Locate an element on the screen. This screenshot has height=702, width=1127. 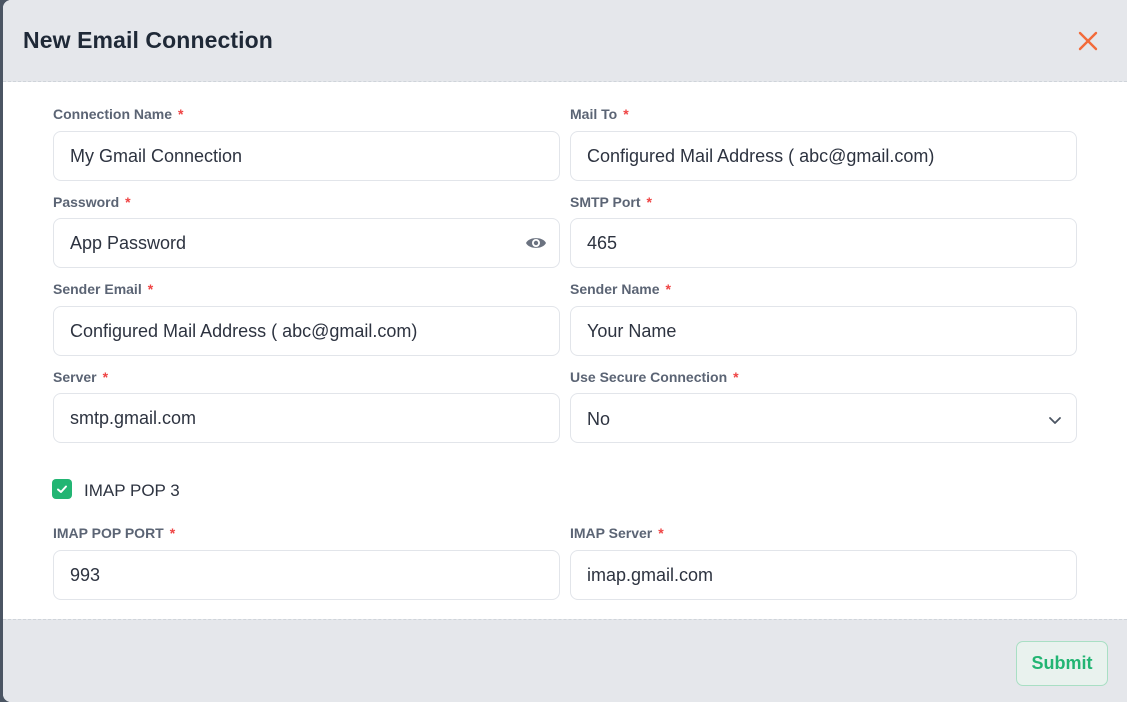
server-label: Server * is located at coordinates (80, 377).